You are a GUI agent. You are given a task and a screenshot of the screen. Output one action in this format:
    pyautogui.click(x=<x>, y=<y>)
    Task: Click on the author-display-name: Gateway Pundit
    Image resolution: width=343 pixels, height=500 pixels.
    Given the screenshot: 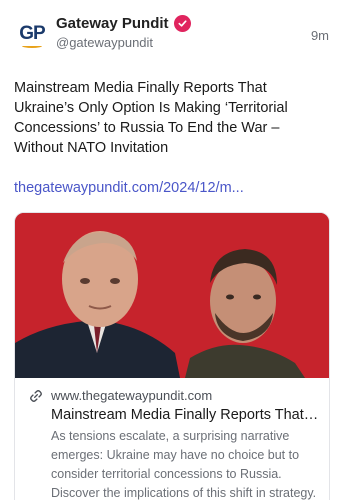 What is the action you would take?
    pyautogui.click(x=112, y=23)
    